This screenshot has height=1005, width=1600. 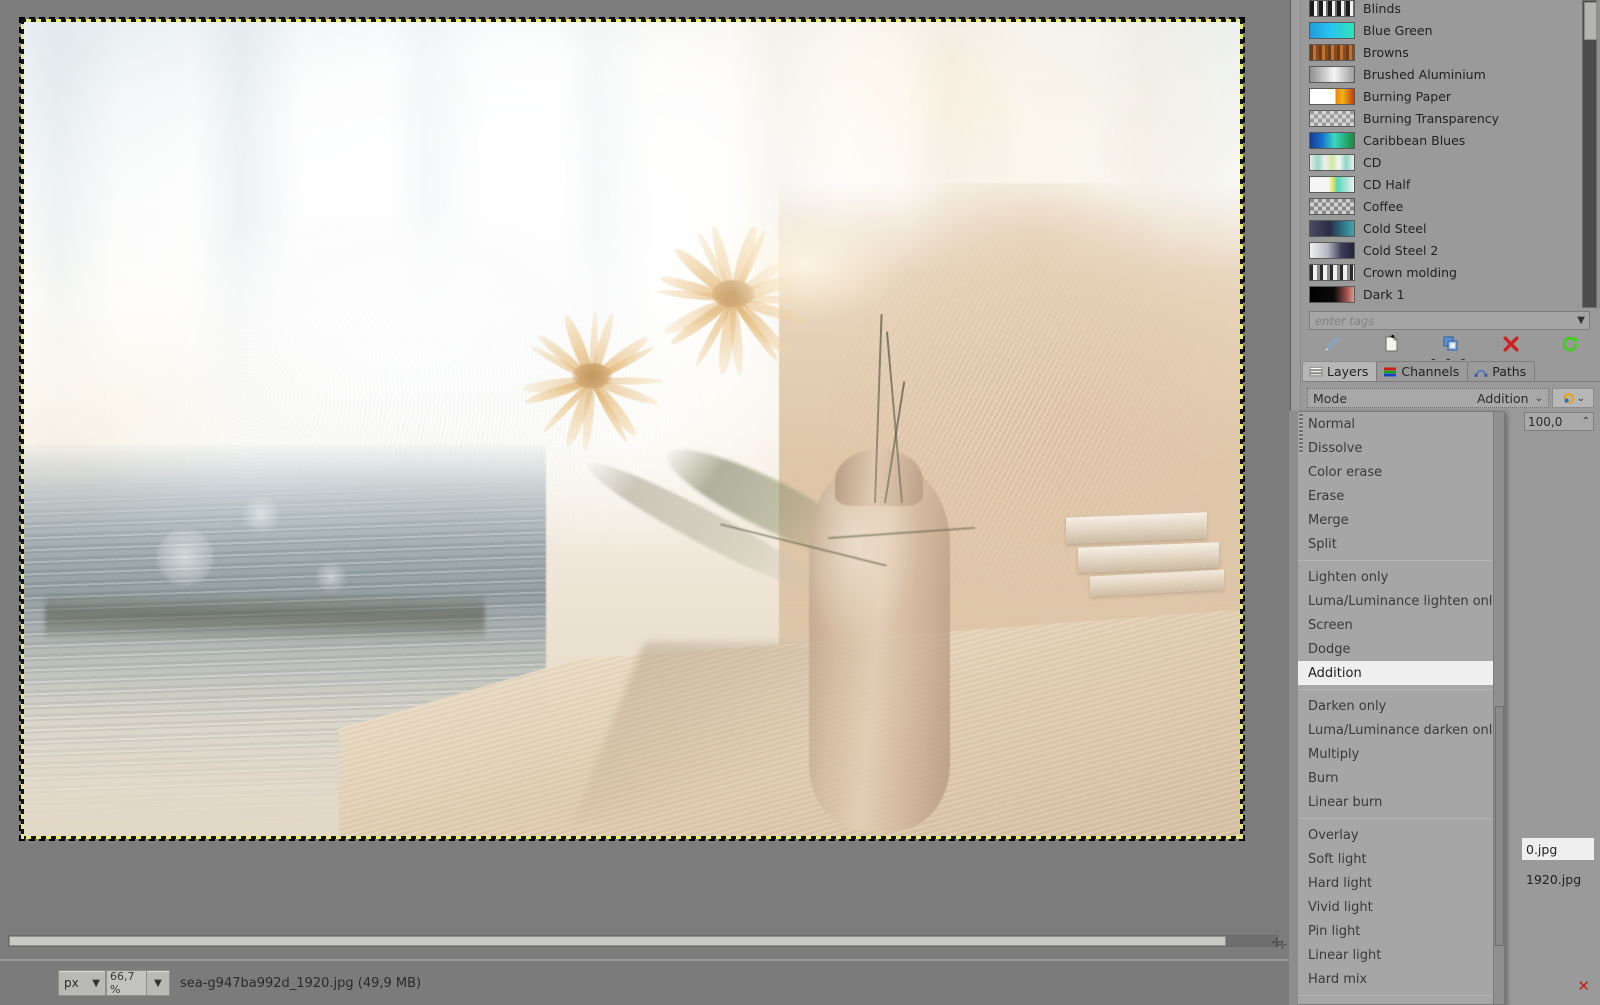 What do you see at coordinates (1401, 625) in the screenshot?
I see `mode-option-screen: Screen` at bounding box center [1401, 625].